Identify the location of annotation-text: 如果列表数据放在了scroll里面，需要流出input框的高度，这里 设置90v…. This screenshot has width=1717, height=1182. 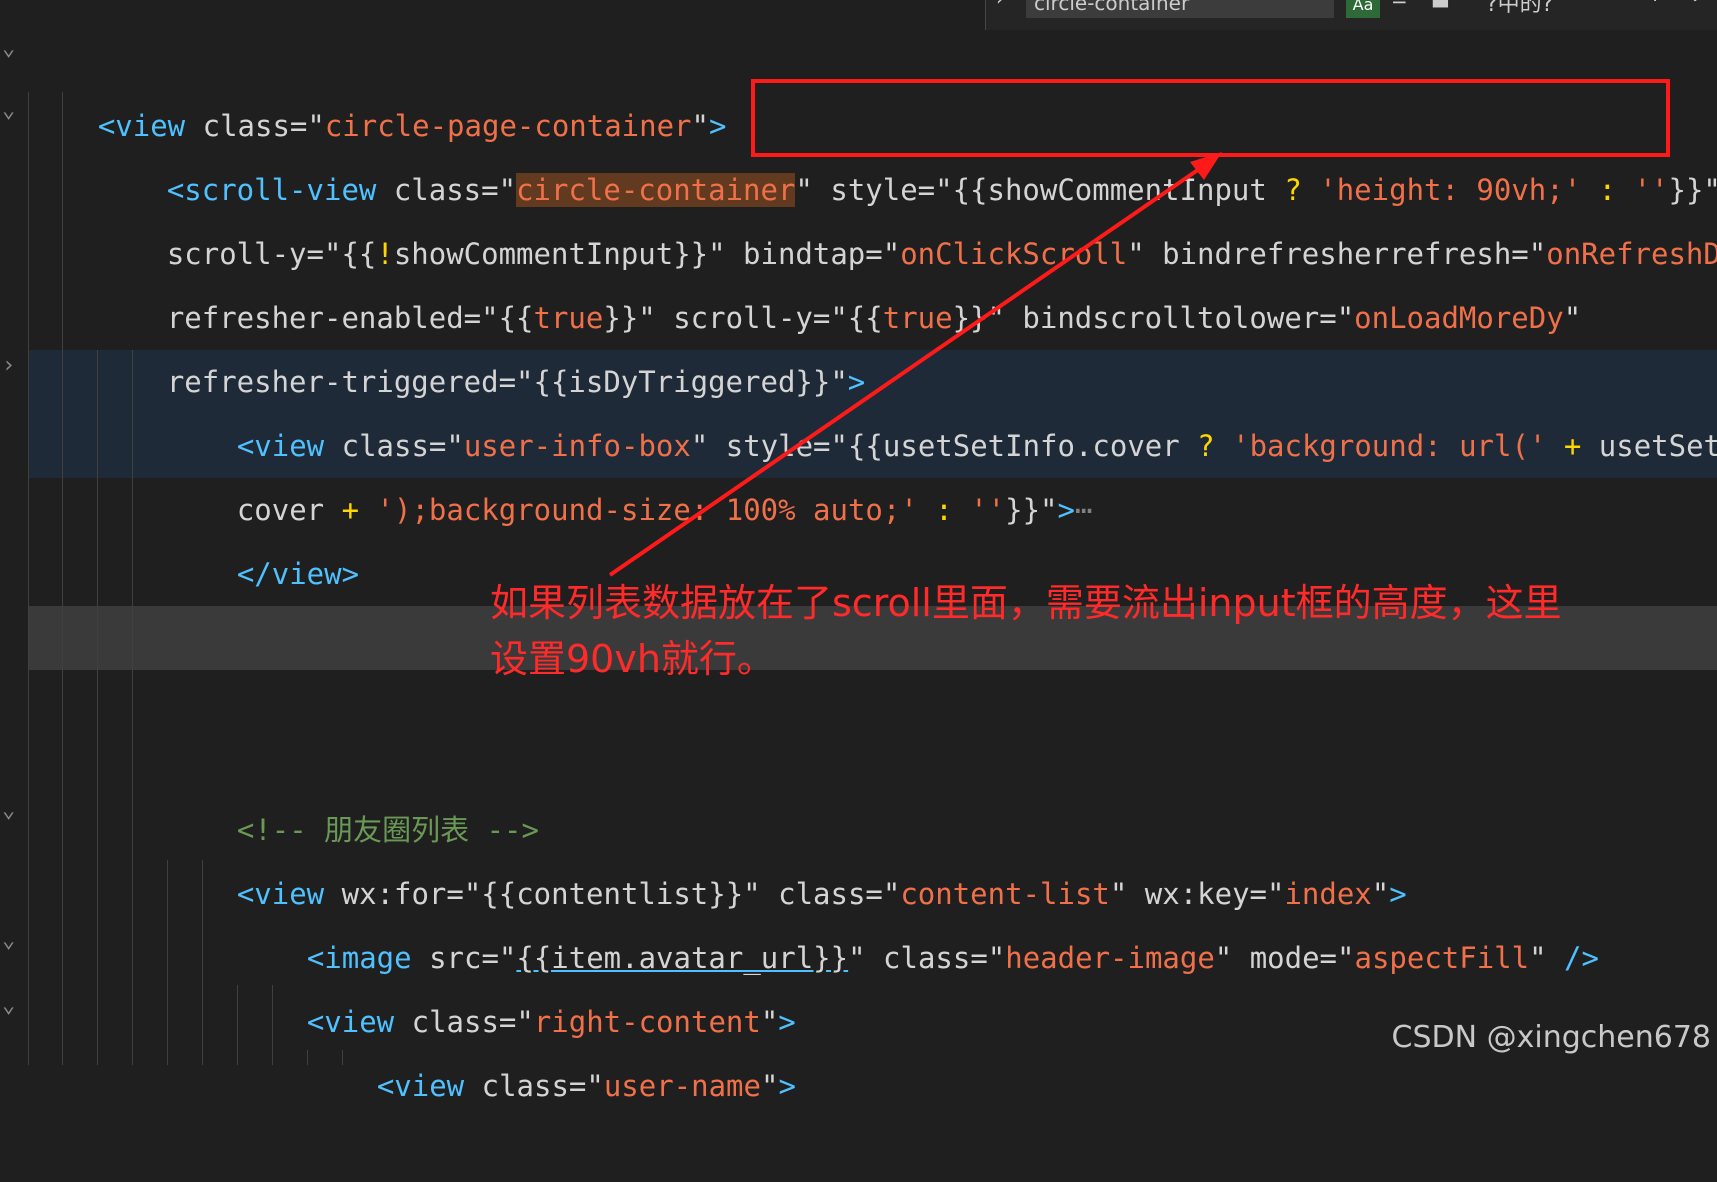
(1090, 631).